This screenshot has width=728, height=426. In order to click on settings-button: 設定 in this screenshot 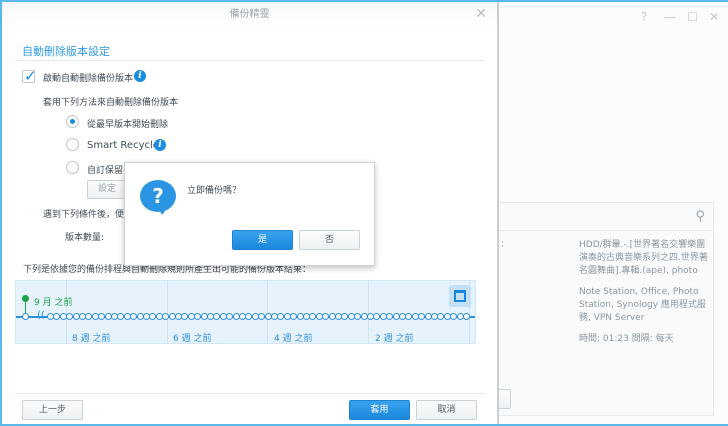, I will do `click(107, 189)`.